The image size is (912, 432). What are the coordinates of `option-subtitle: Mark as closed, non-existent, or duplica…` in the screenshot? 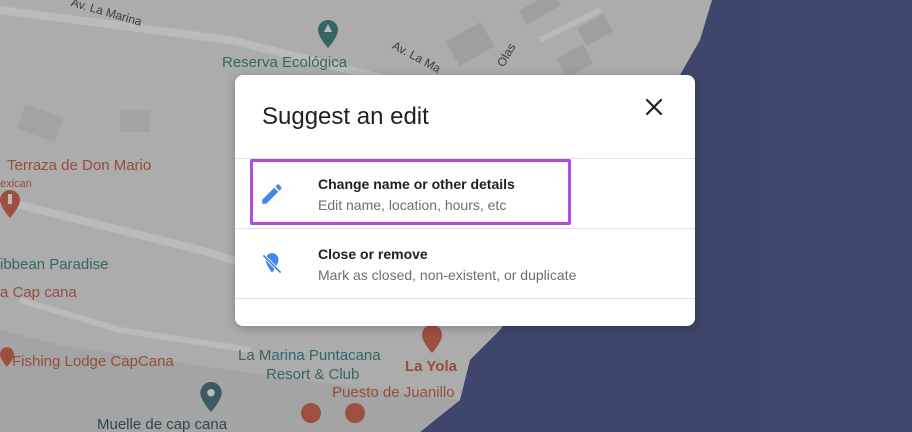 It's located at (447, 275).